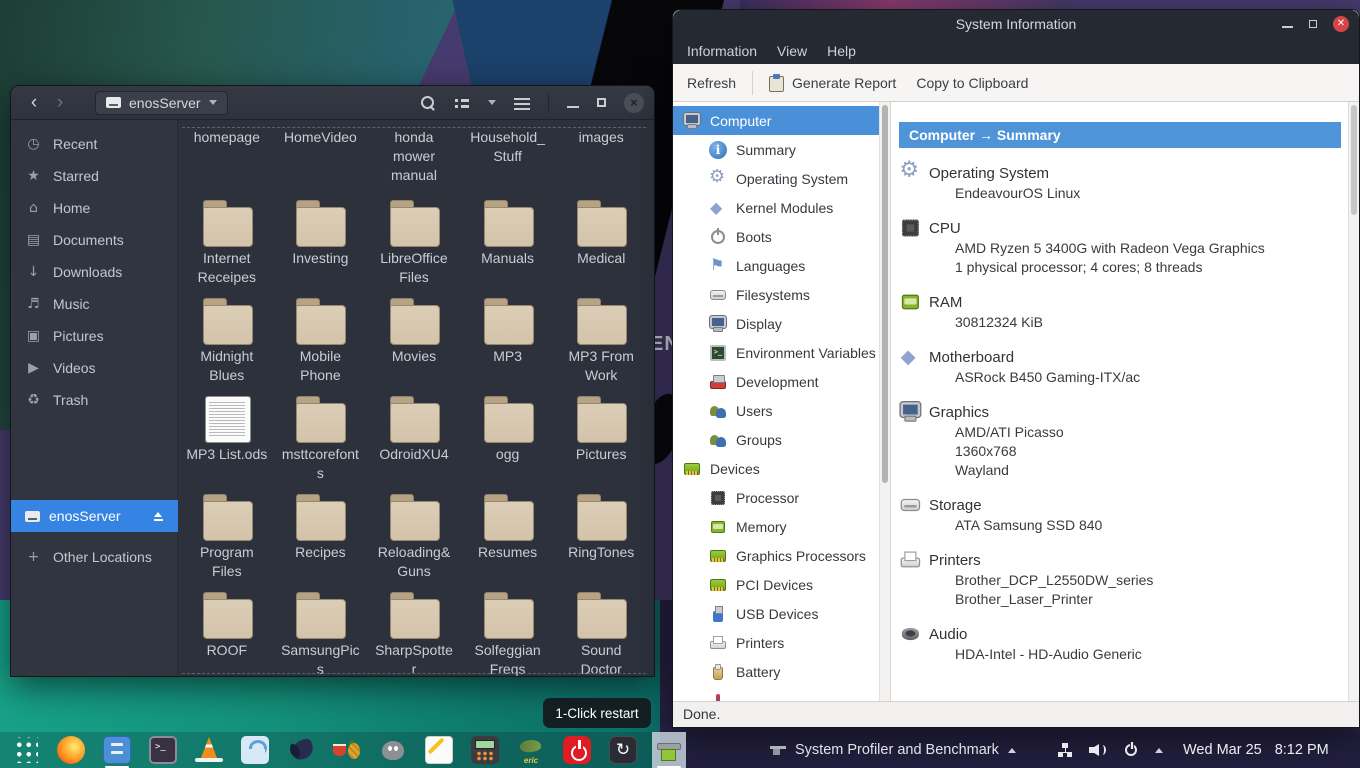  I want to click on copy-to-clipboard-button: Copy to Clipboard, so click(972, 83).